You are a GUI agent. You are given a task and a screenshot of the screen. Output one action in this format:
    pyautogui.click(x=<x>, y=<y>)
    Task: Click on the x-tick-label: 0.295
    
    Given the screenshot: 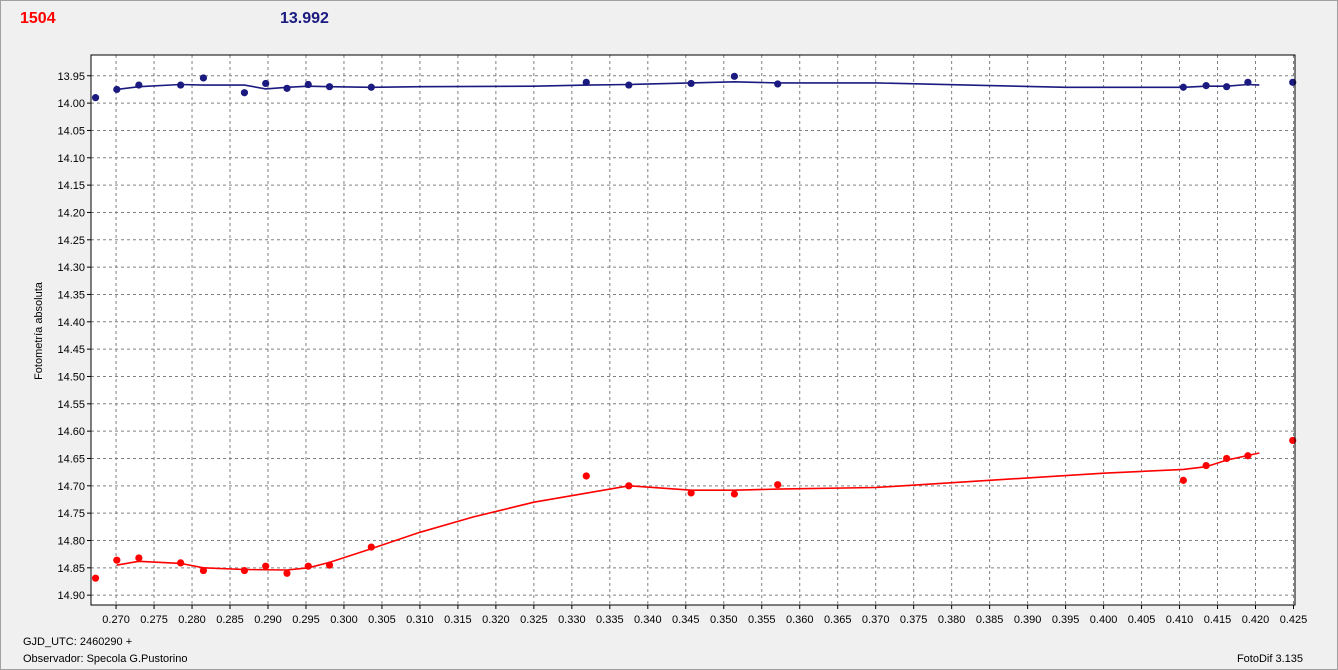 What is the action you would take?
    pyautogui.click(x=306, y=620)
    